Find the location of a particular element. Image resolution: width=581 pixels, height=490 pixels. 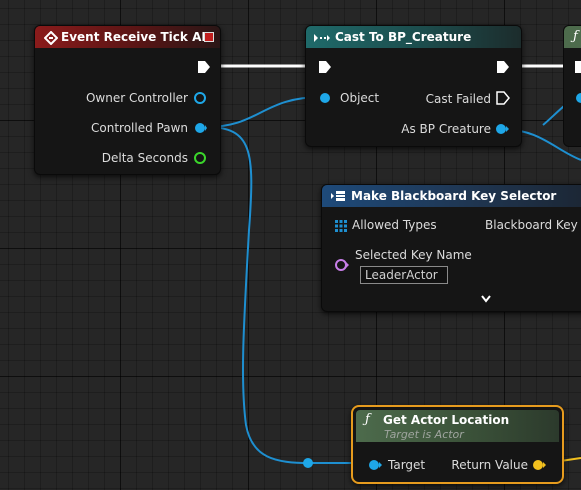

delta-seconds-label: Delta Seconds is located at coordinates (144, 158).